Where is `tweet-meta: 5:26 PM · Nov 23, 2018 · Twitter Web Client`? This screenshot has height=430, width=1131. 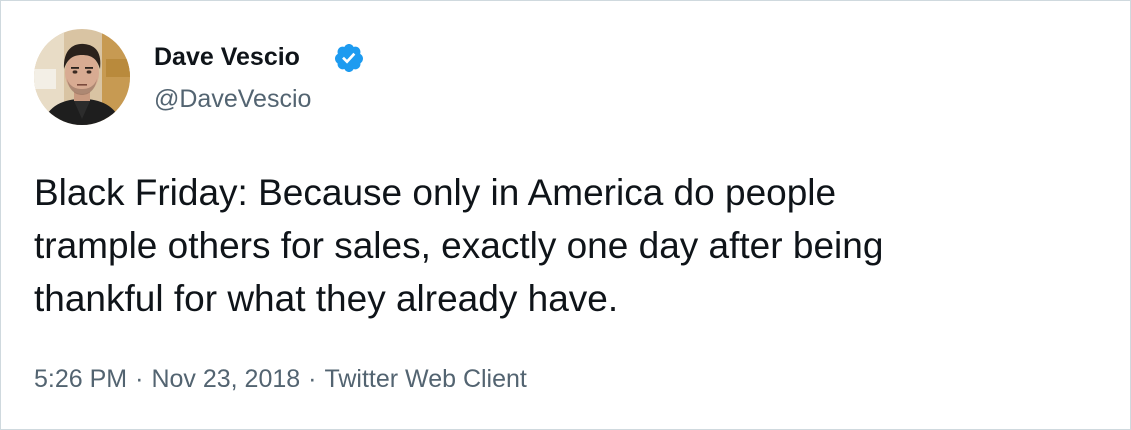 tweet-meta: 5:26 PM · Nov 23, 2018 · Twitter Web Client is located at coordinates (280, 379).